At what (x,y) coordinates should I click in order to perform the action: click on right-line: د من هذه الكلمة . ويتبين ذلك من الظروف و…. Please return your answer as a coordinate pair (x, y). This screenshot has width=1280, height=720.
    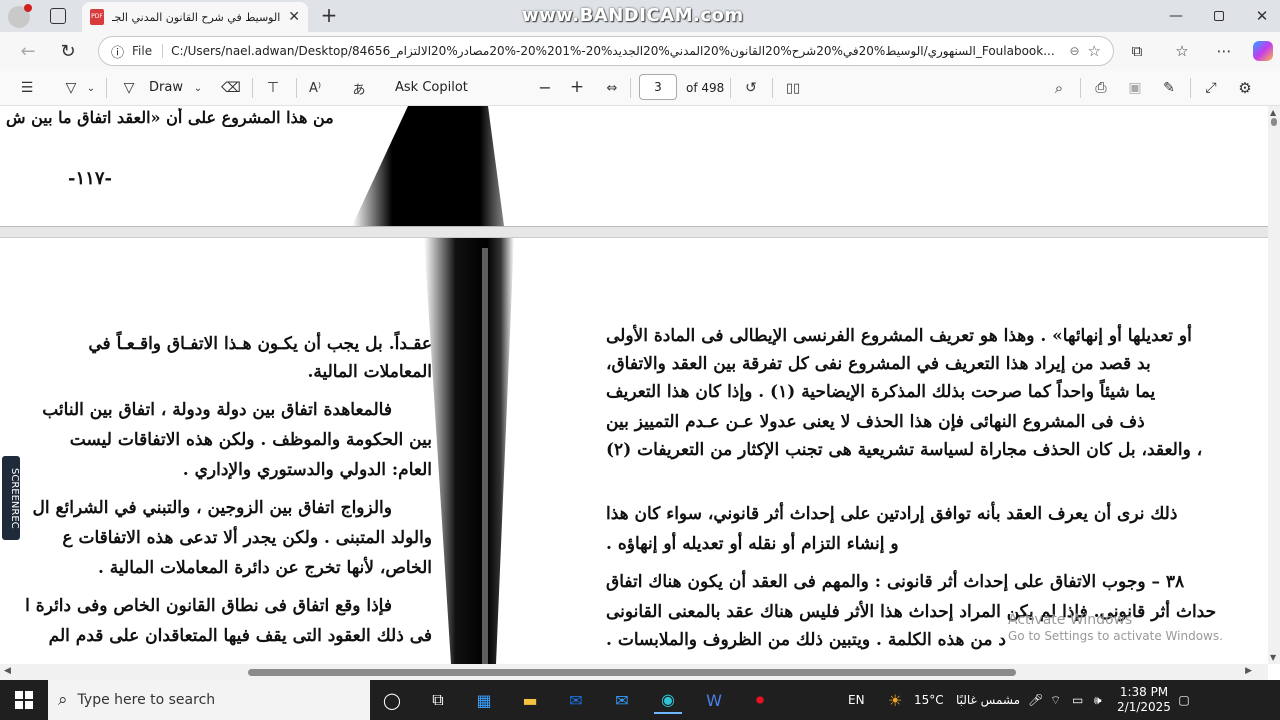
    Looking at the image, I should click on (806, 640).